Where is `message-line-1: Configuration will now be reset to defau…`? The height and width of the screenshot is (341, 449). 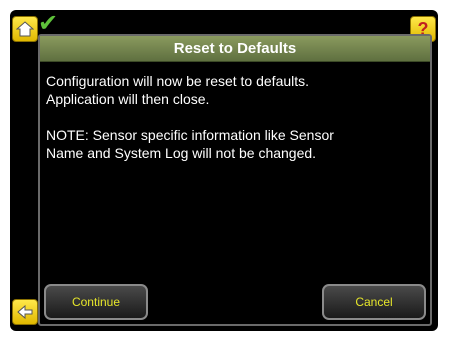 message-line-1: Configuration will now be reset to defau… is located at coordinates (178, 81).